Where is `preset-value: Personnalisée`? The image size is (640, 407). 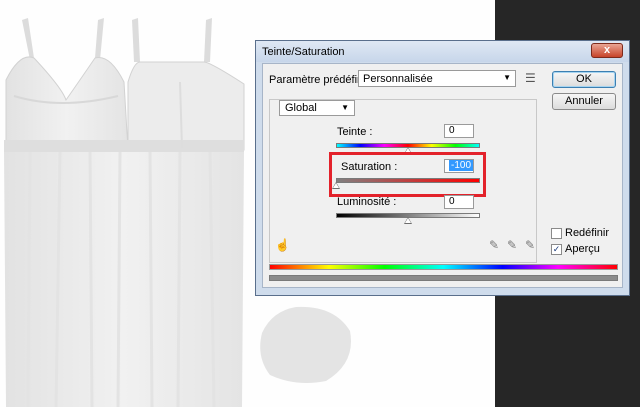
preset-value: Personnalisée is located at coordinates (398, 79).